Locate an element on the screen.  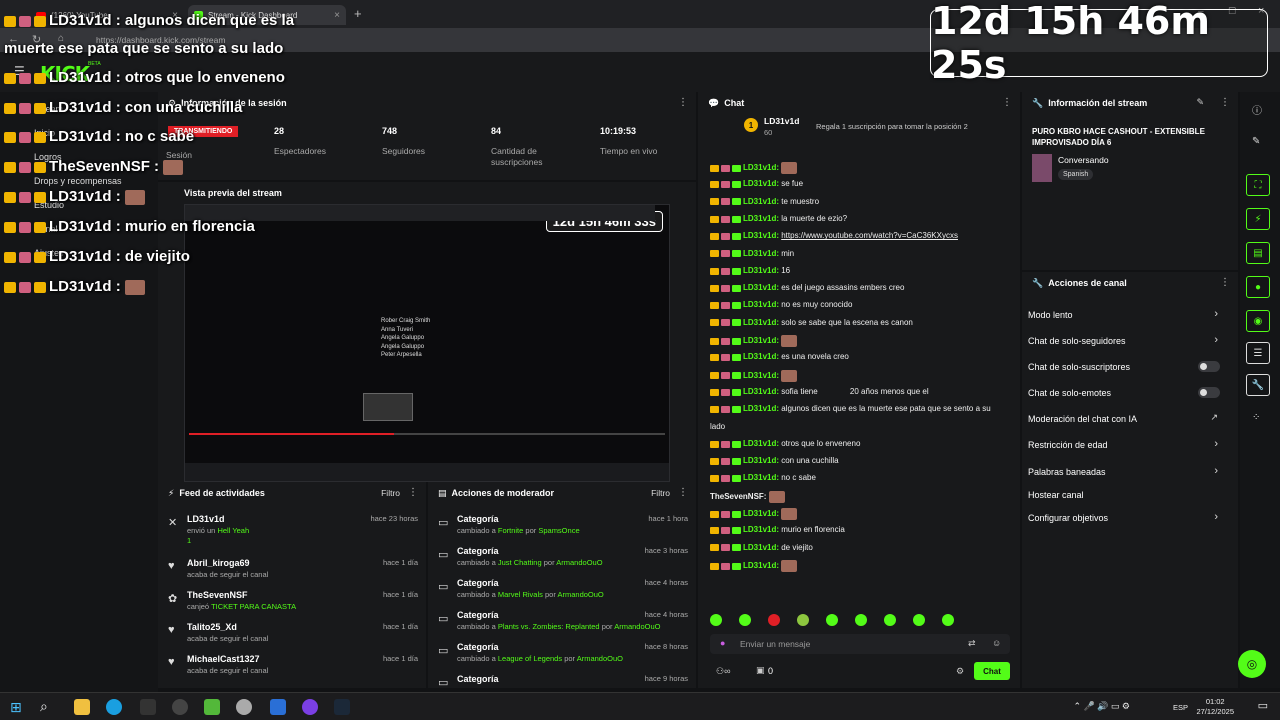
chat-icon: ● is located at coordinates (1258, 287).